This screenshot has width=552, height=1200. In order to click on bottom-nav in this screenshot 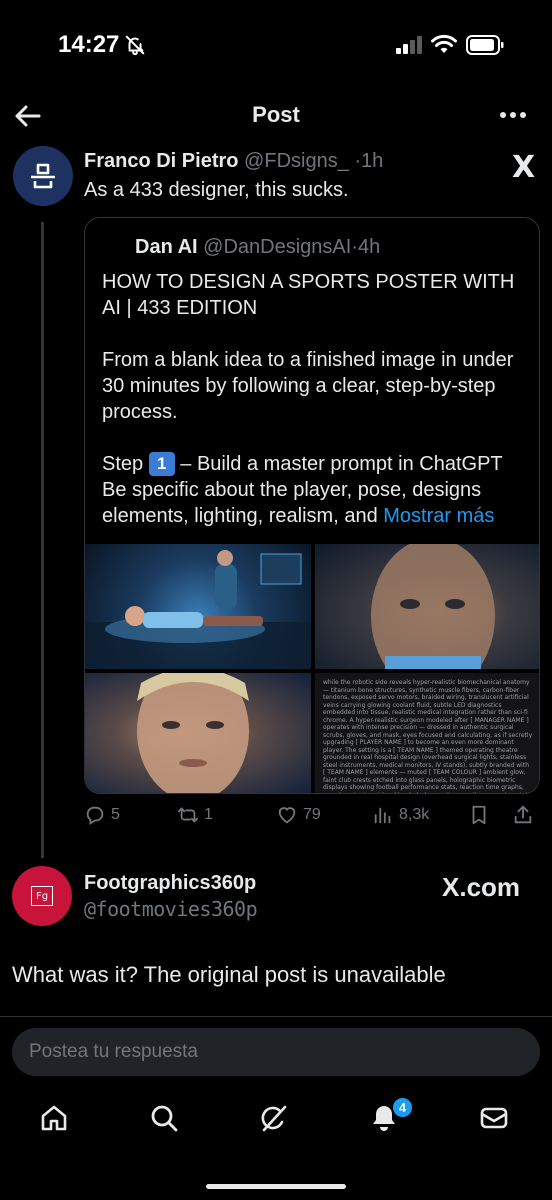, I will do `click(276, 1122)`.